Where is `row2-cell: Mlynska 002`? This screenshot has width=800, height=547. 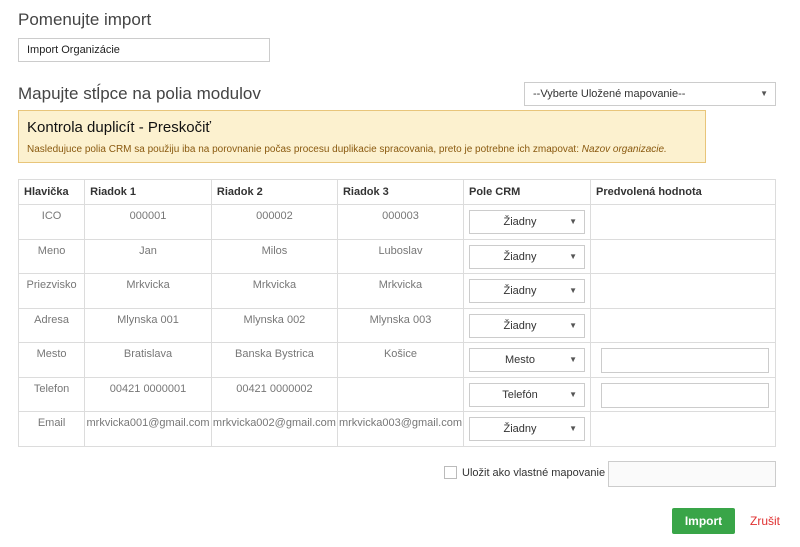
row2-cell: Mlynska 002 is located at coordinates (274, 325).